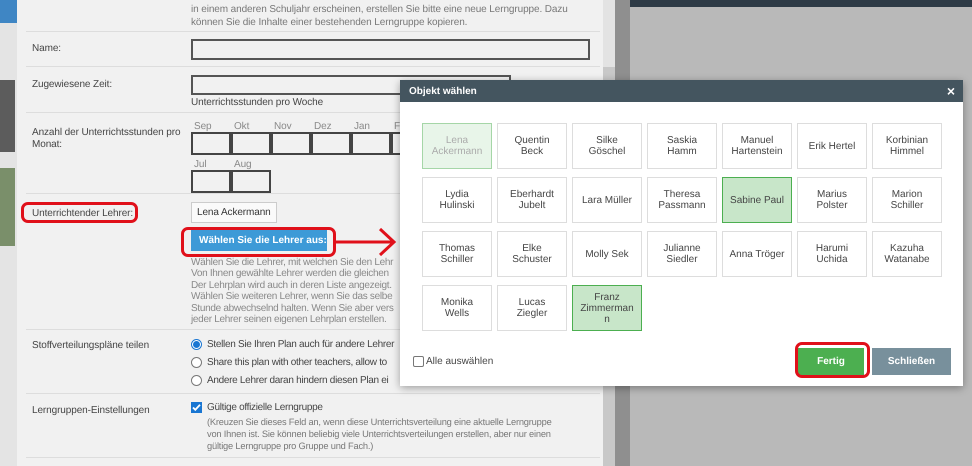 The width and height of the screenshot is (972, 466). Describe the element at coordinates (241, 126) in the screenshot. I see `month-label: Okt` at that location.